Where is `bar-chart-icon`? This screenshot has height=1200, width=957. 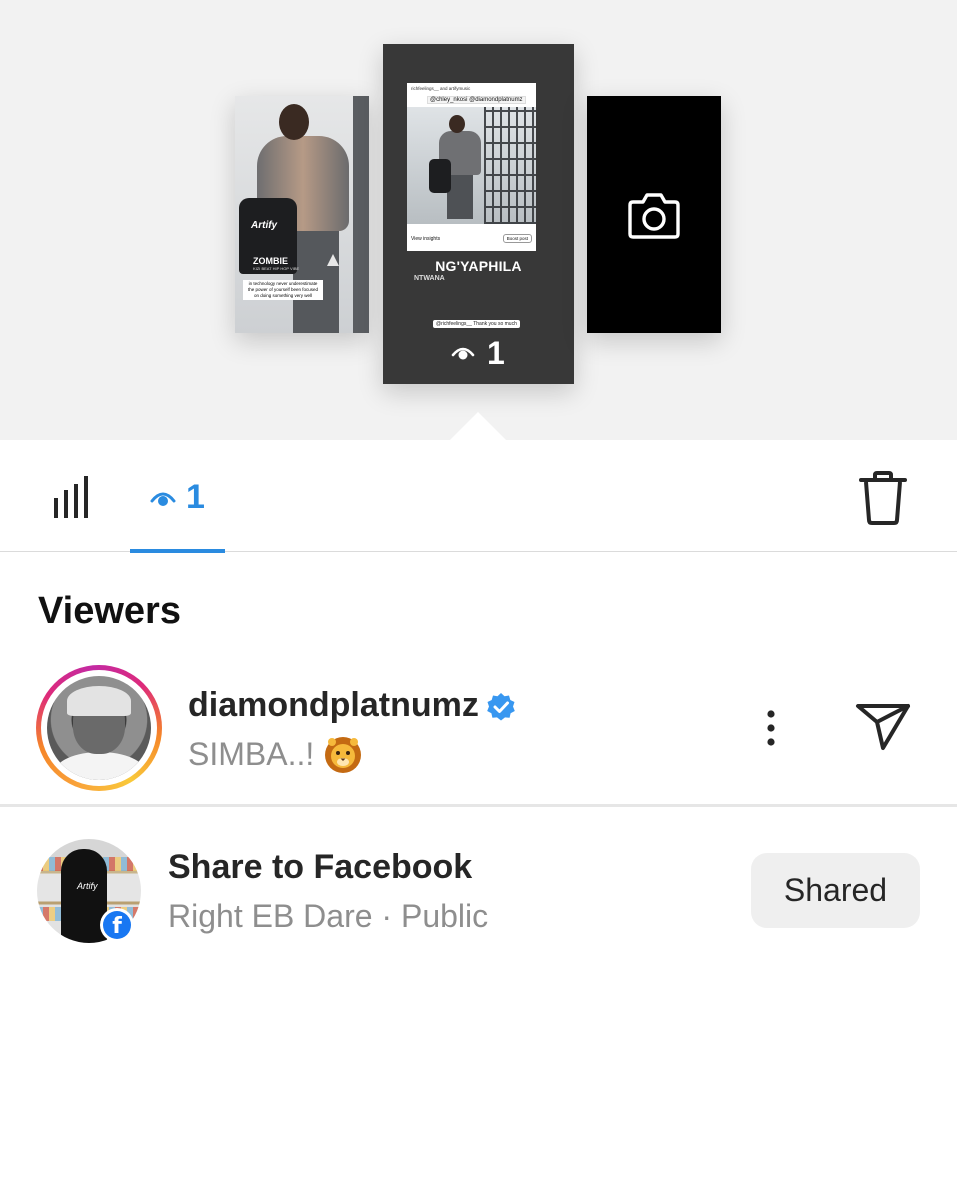 bar-chart-icon is located at coordinates (74, 497).